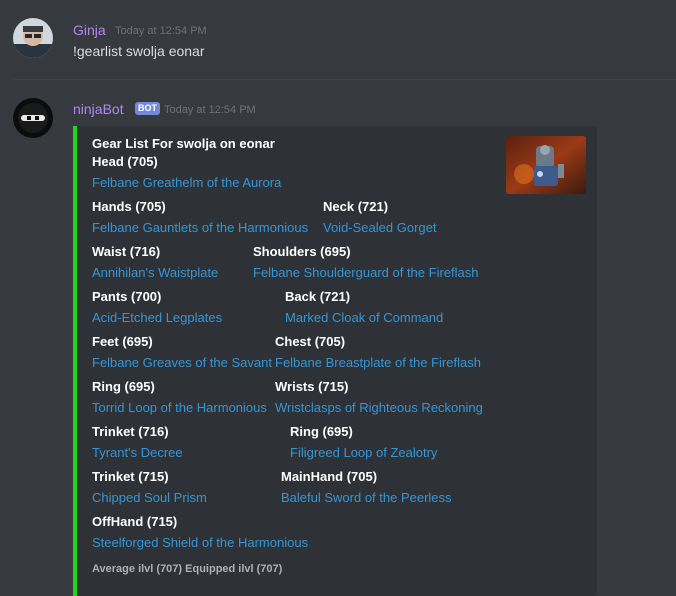 Image resolution: width=676 pixels, height=596 pixels. Describe the element at coordinates (129, 206) in the screenshot. I see `field-name-hands: Hands (705)` at that location.